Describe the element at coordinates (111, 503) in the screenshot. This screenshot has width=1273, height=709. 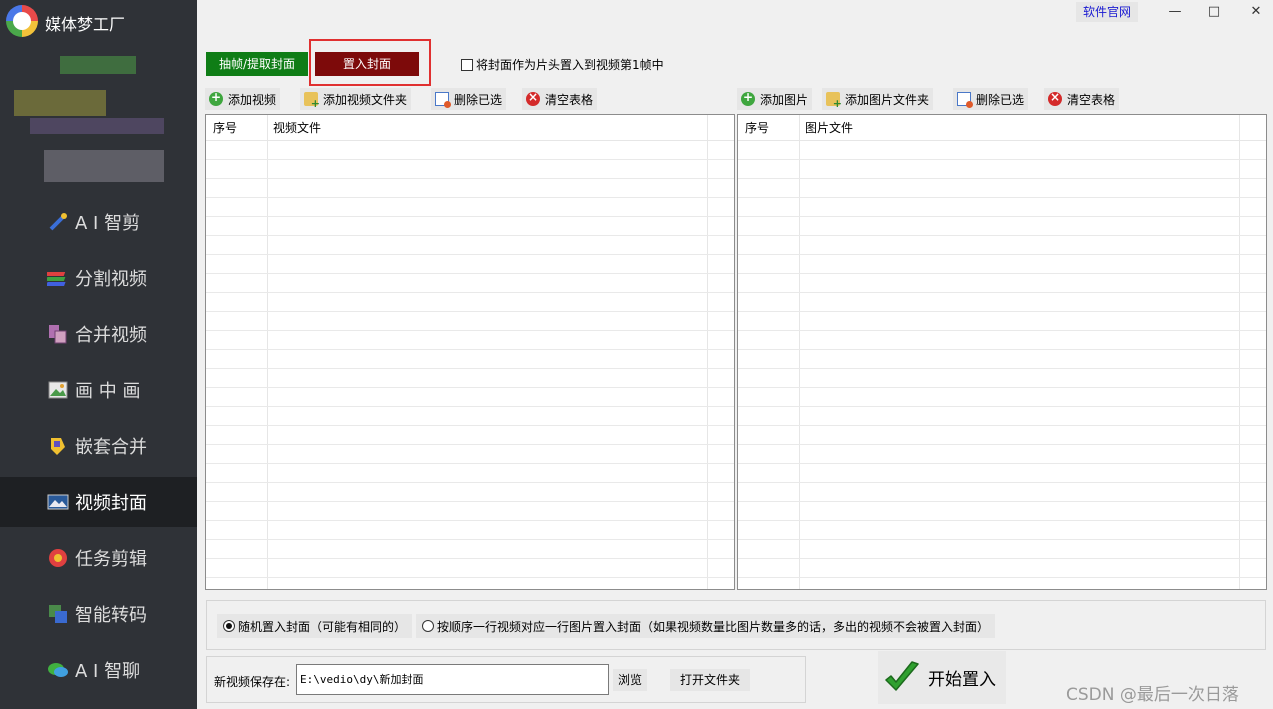
I see `sidebar-item-label: 视频封面` at that location.